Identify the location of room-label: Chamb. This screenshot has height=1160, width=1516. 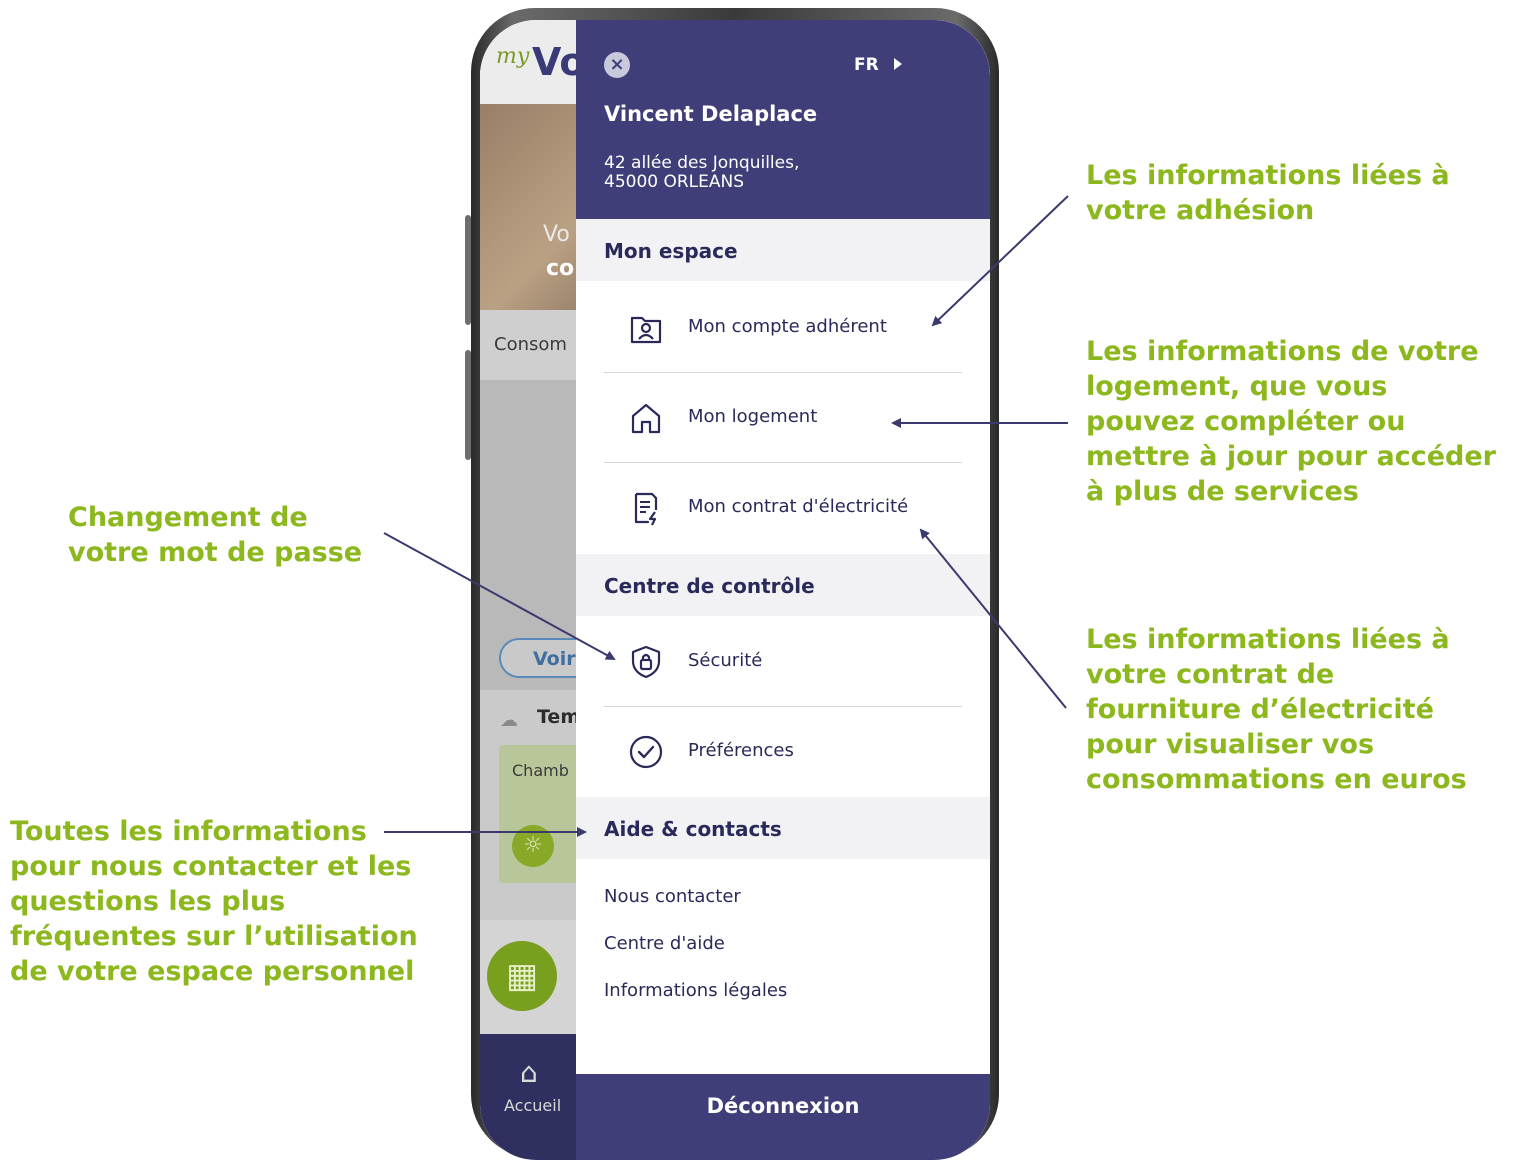
(540, 770).